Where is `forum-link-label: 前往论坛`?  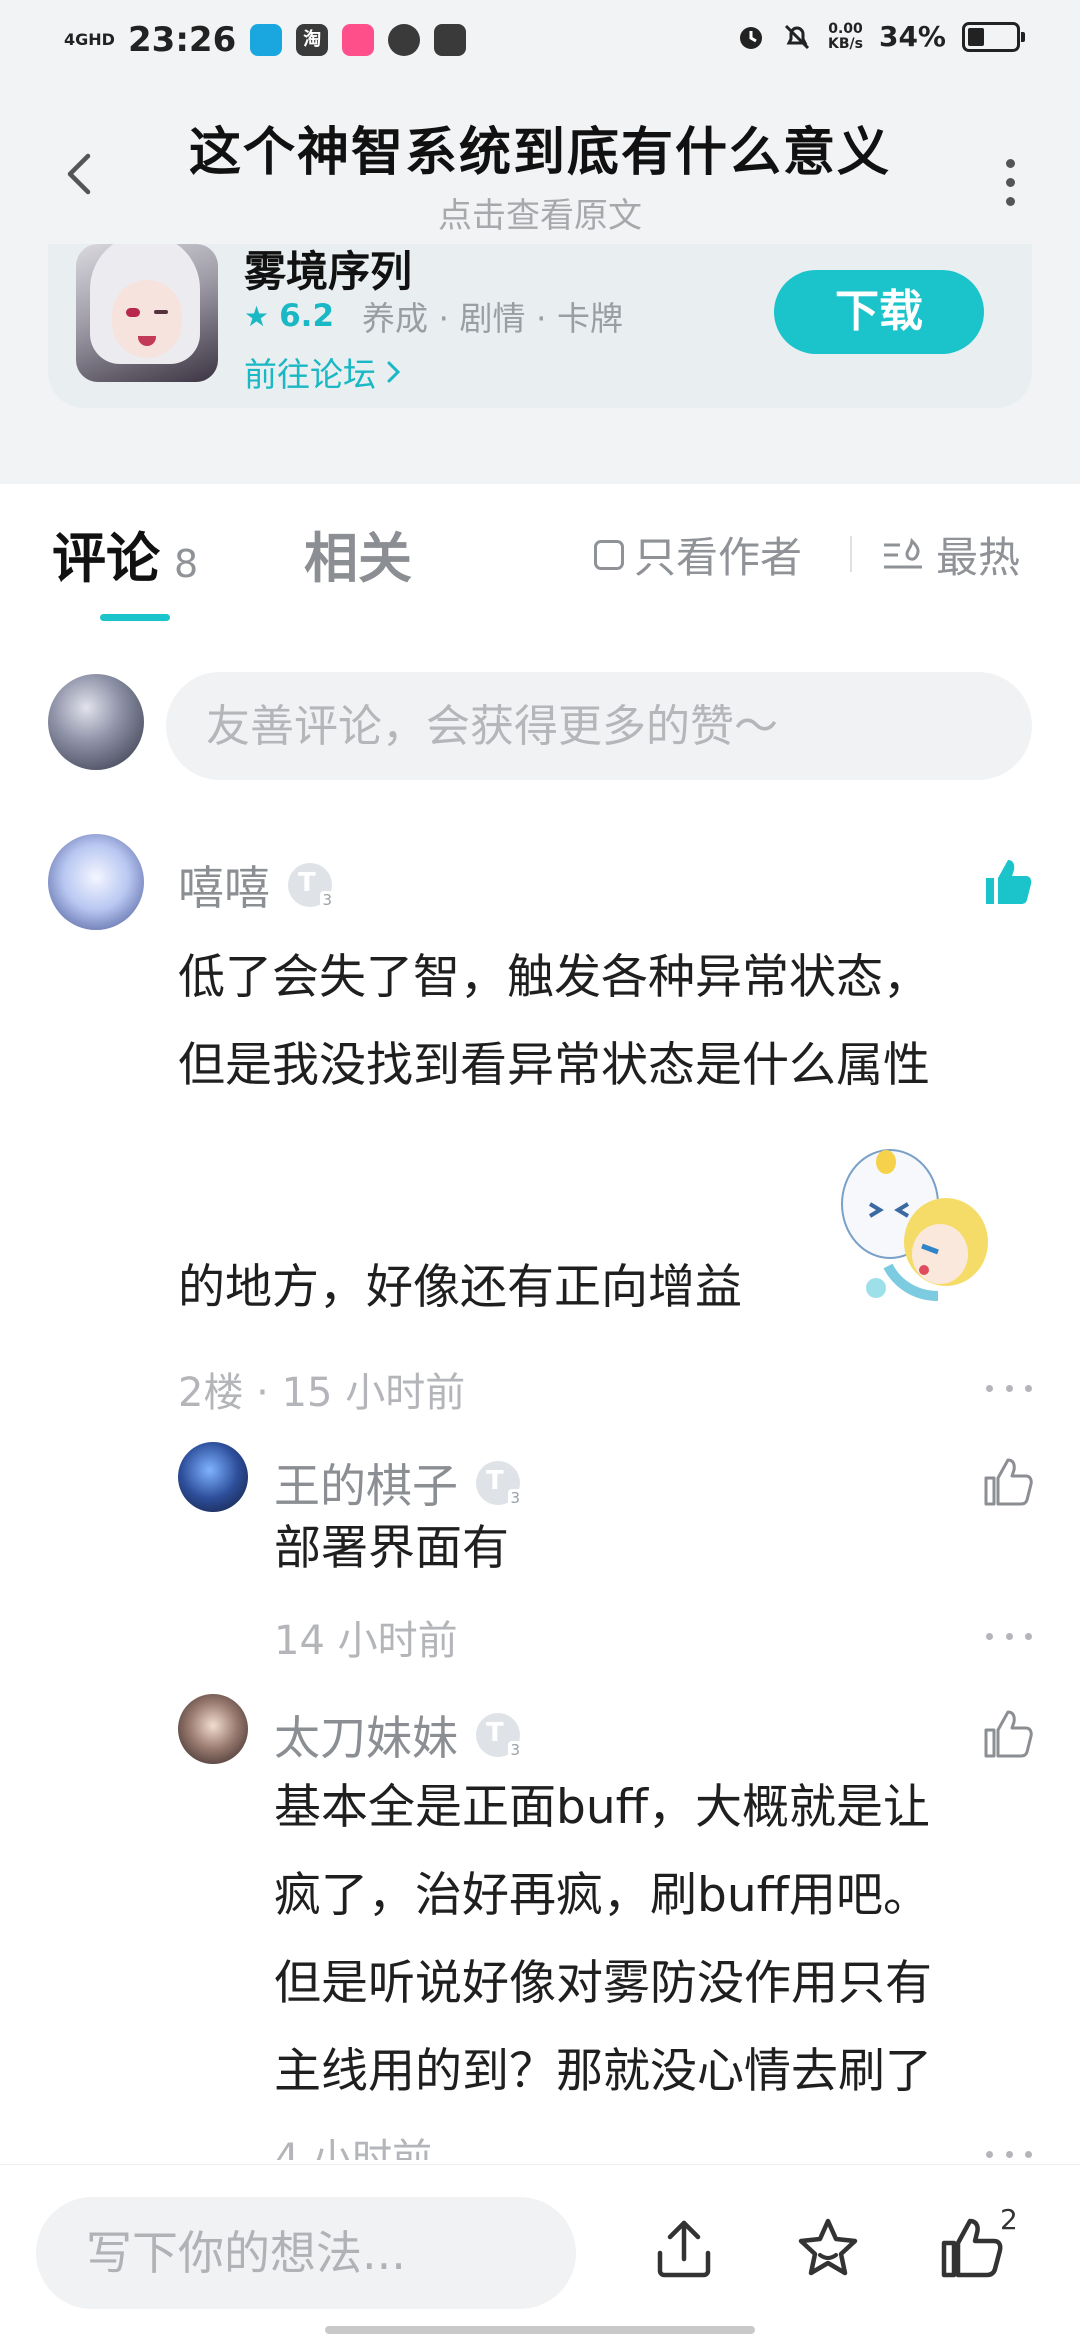
forum-link-label: 前往论坛 is located at coordinates (310, 374).